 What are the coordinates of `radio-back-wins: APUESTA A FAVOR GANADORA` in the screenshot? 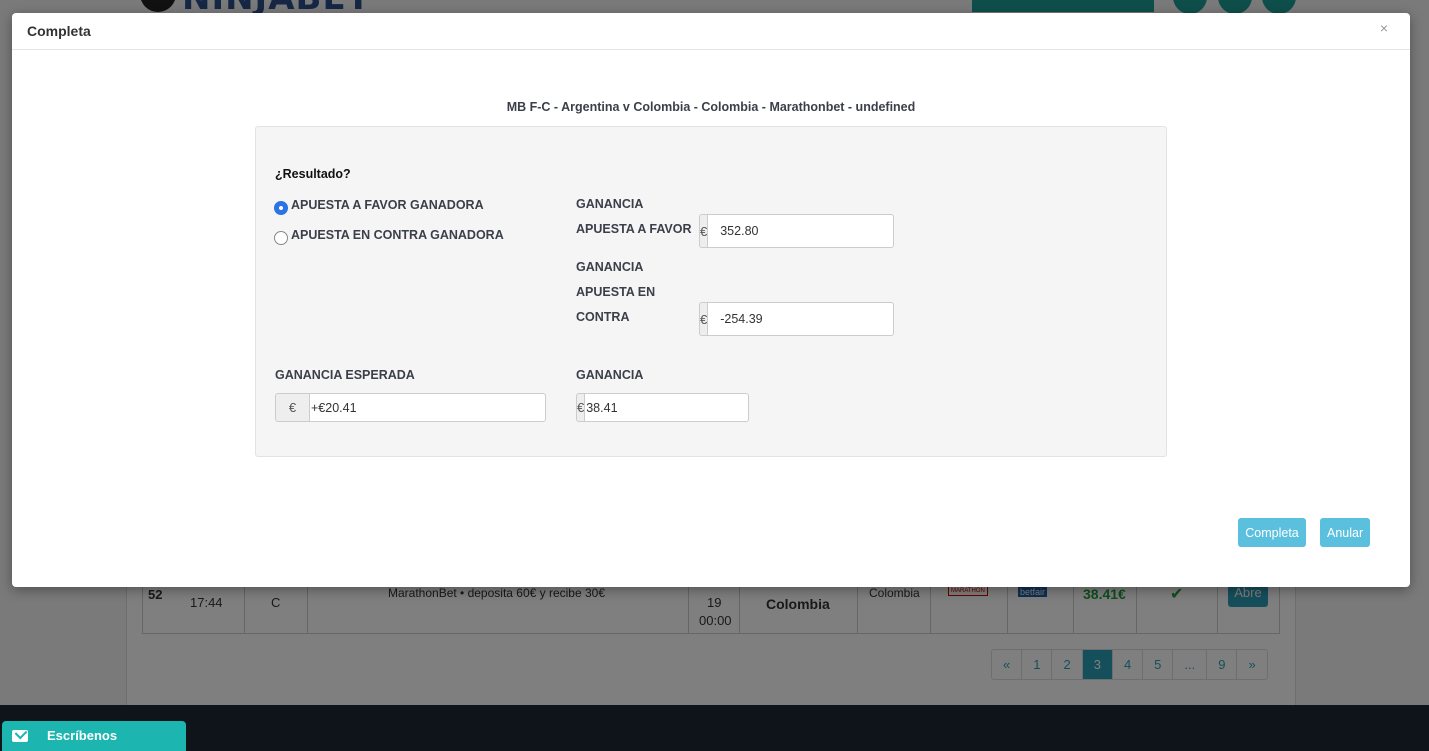 It's located at (379, 205).